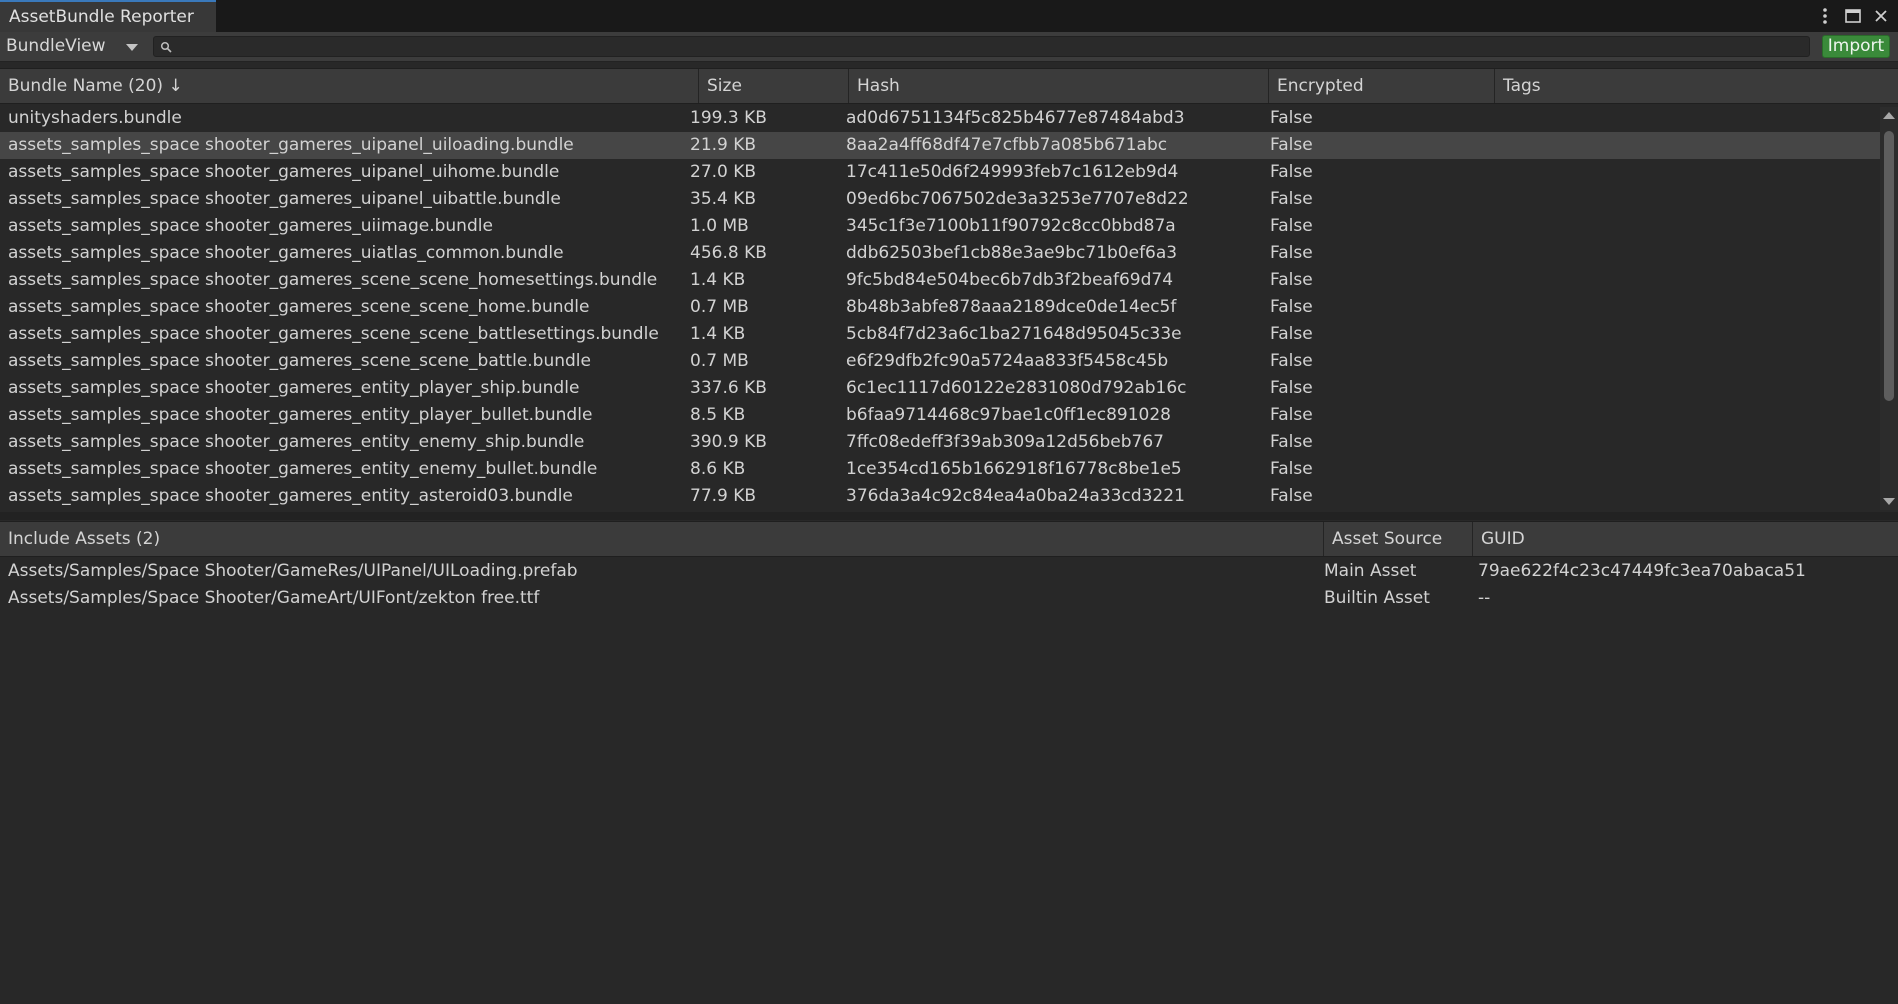 The height and width of the screenshot is (1004, 1898). What do you see at coordinates (1889, 501) in the screenshot?
I see `scroll-down-arrow-icon` at bounding box center [1889, 501].